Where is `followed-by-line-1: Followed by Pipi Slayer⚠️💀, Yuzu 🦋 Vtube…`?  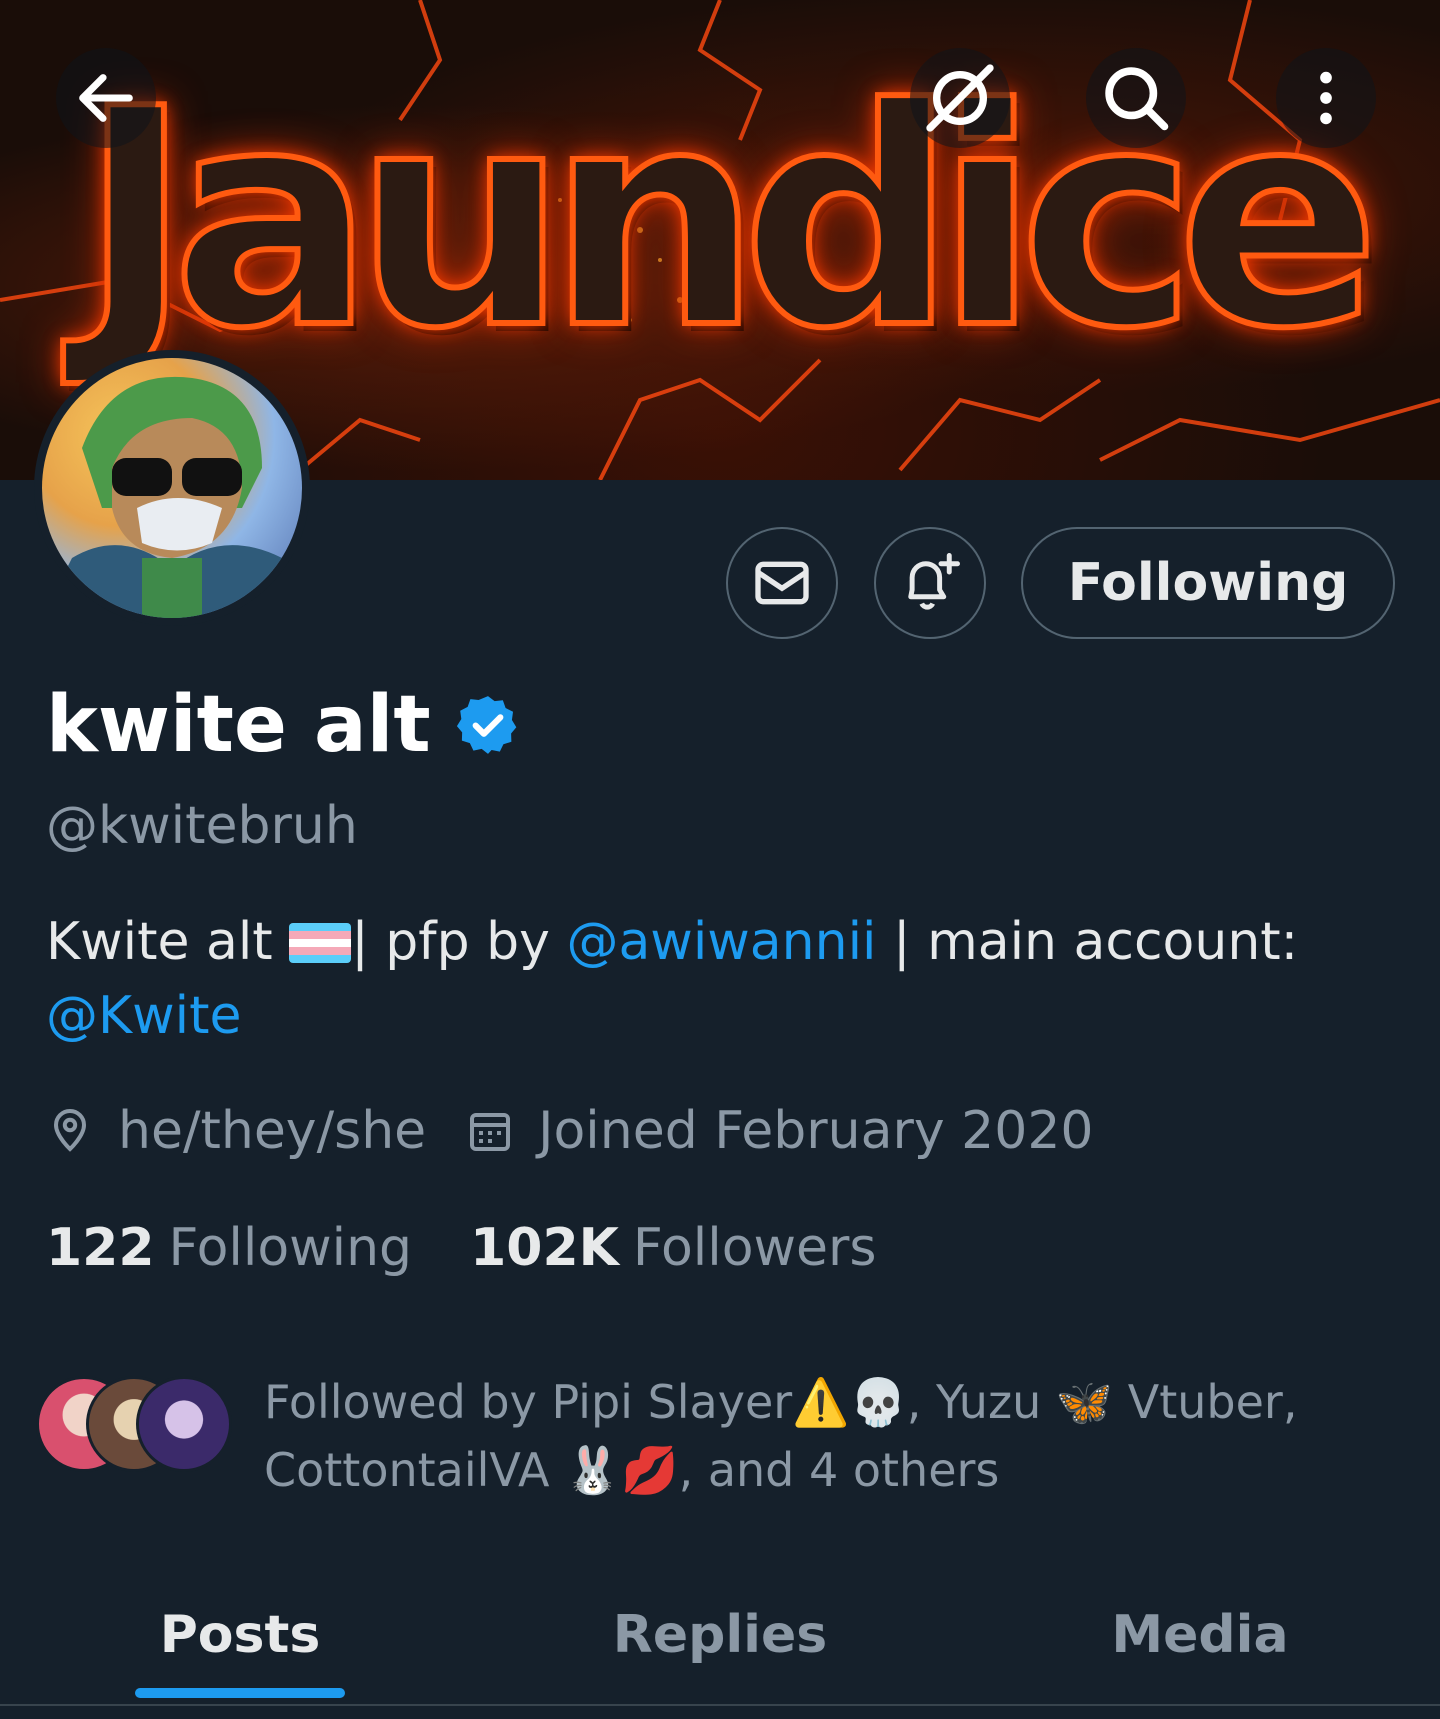
followed-by-line-1: Followed by Pipi Slayer⚠️💀, Yuzu 🦋 Vtube… is located at coordinates (781, 1402).